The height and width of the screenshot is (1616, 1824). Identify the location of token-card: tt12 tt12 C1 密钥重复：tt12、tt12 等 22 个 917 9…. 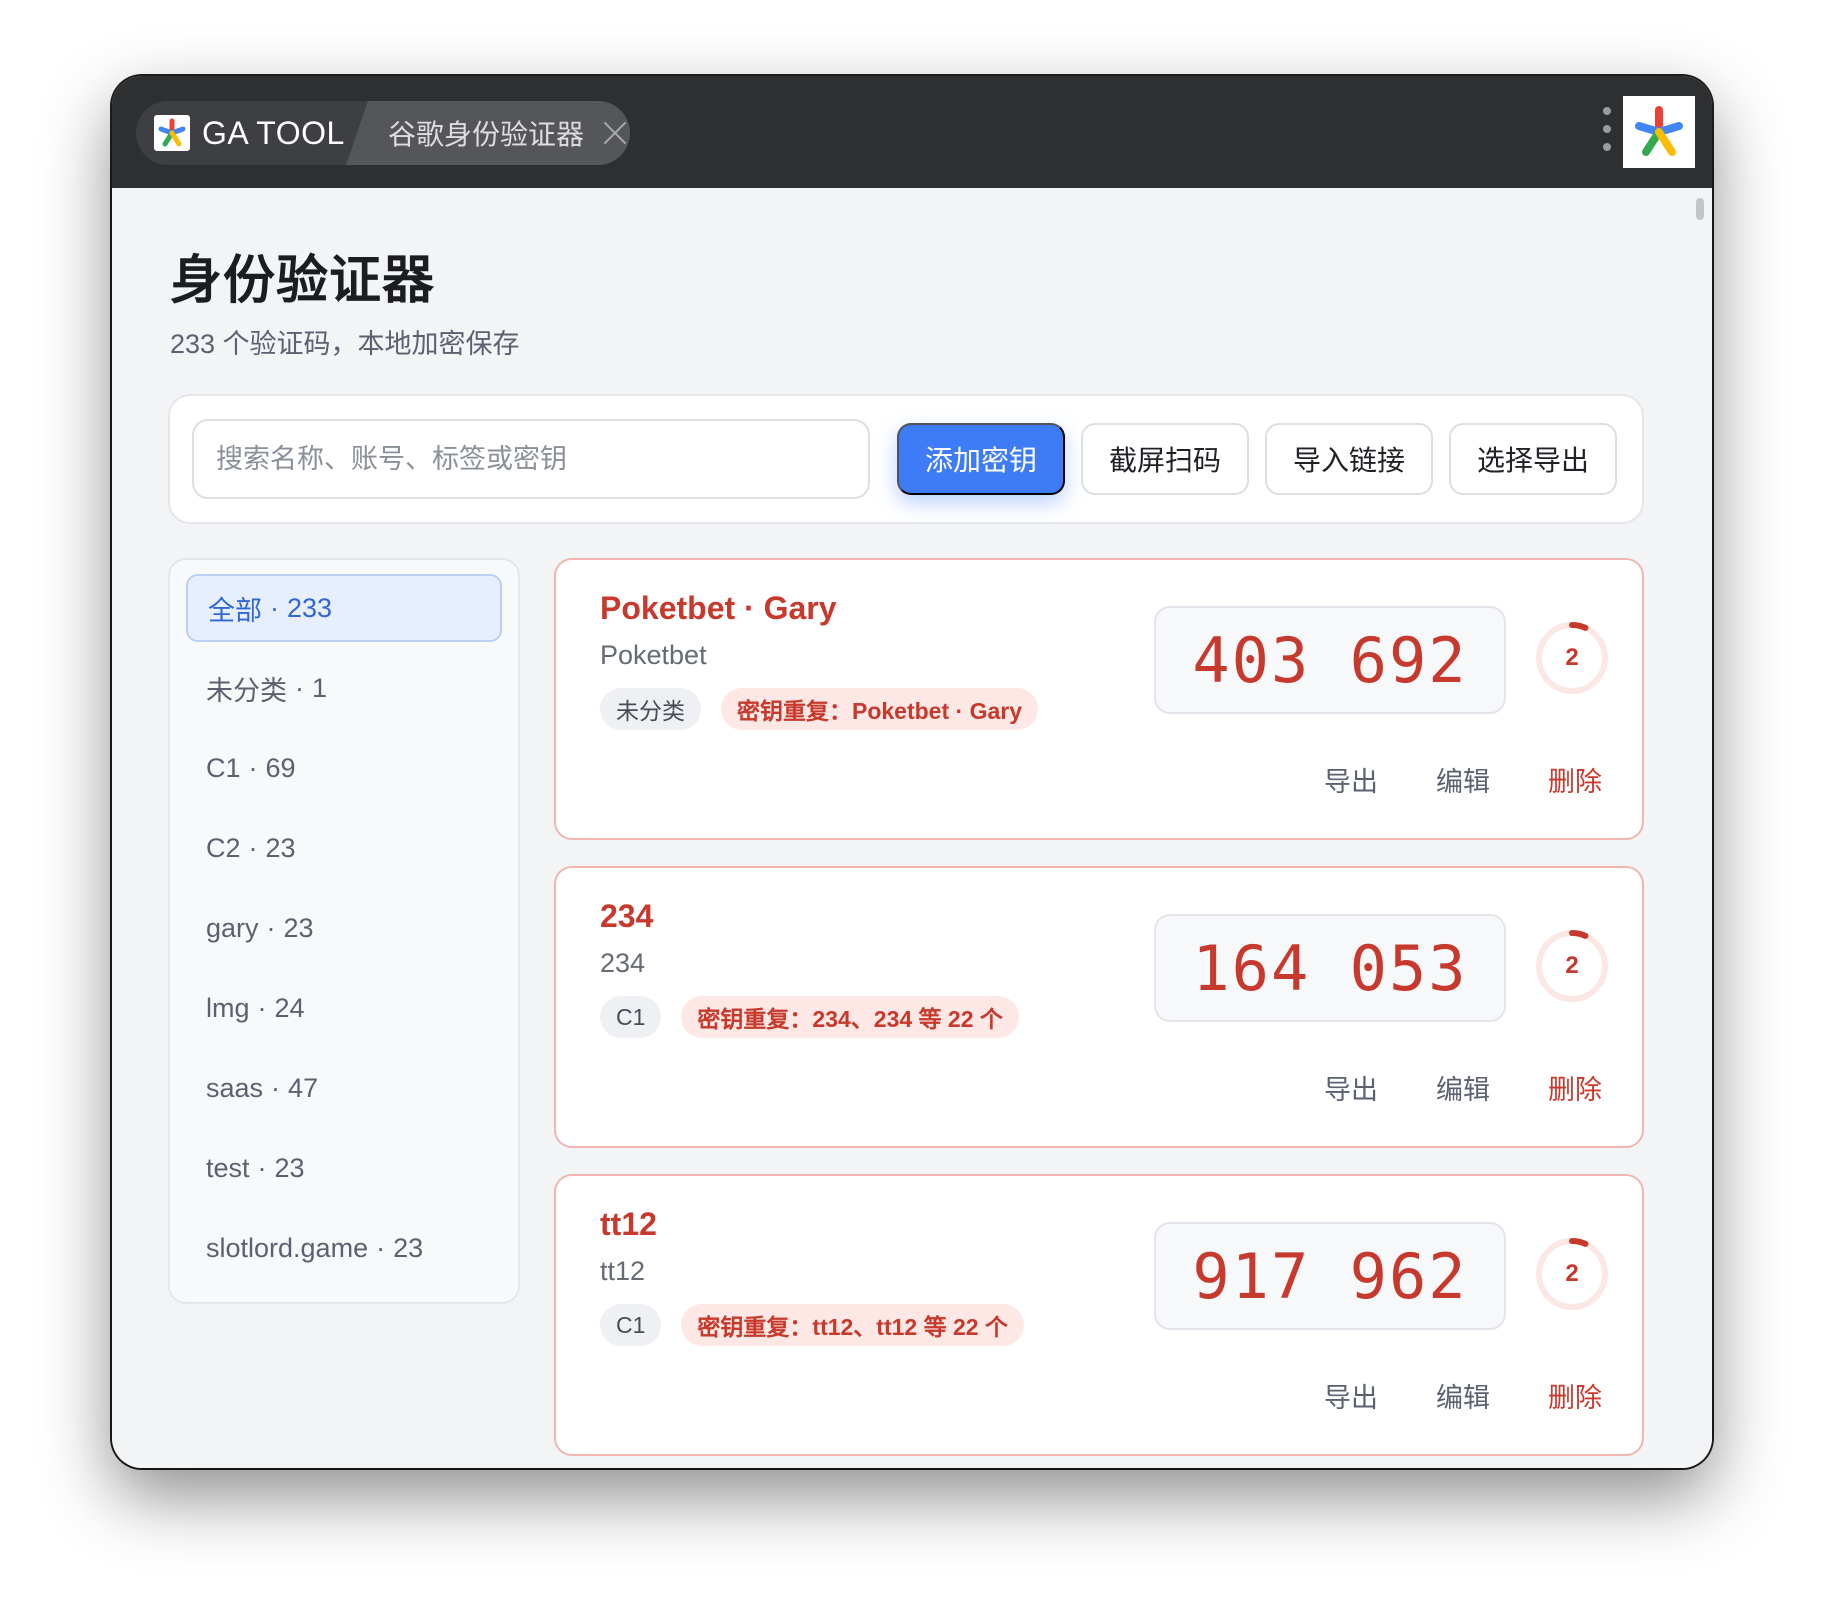
(1099, 1315).